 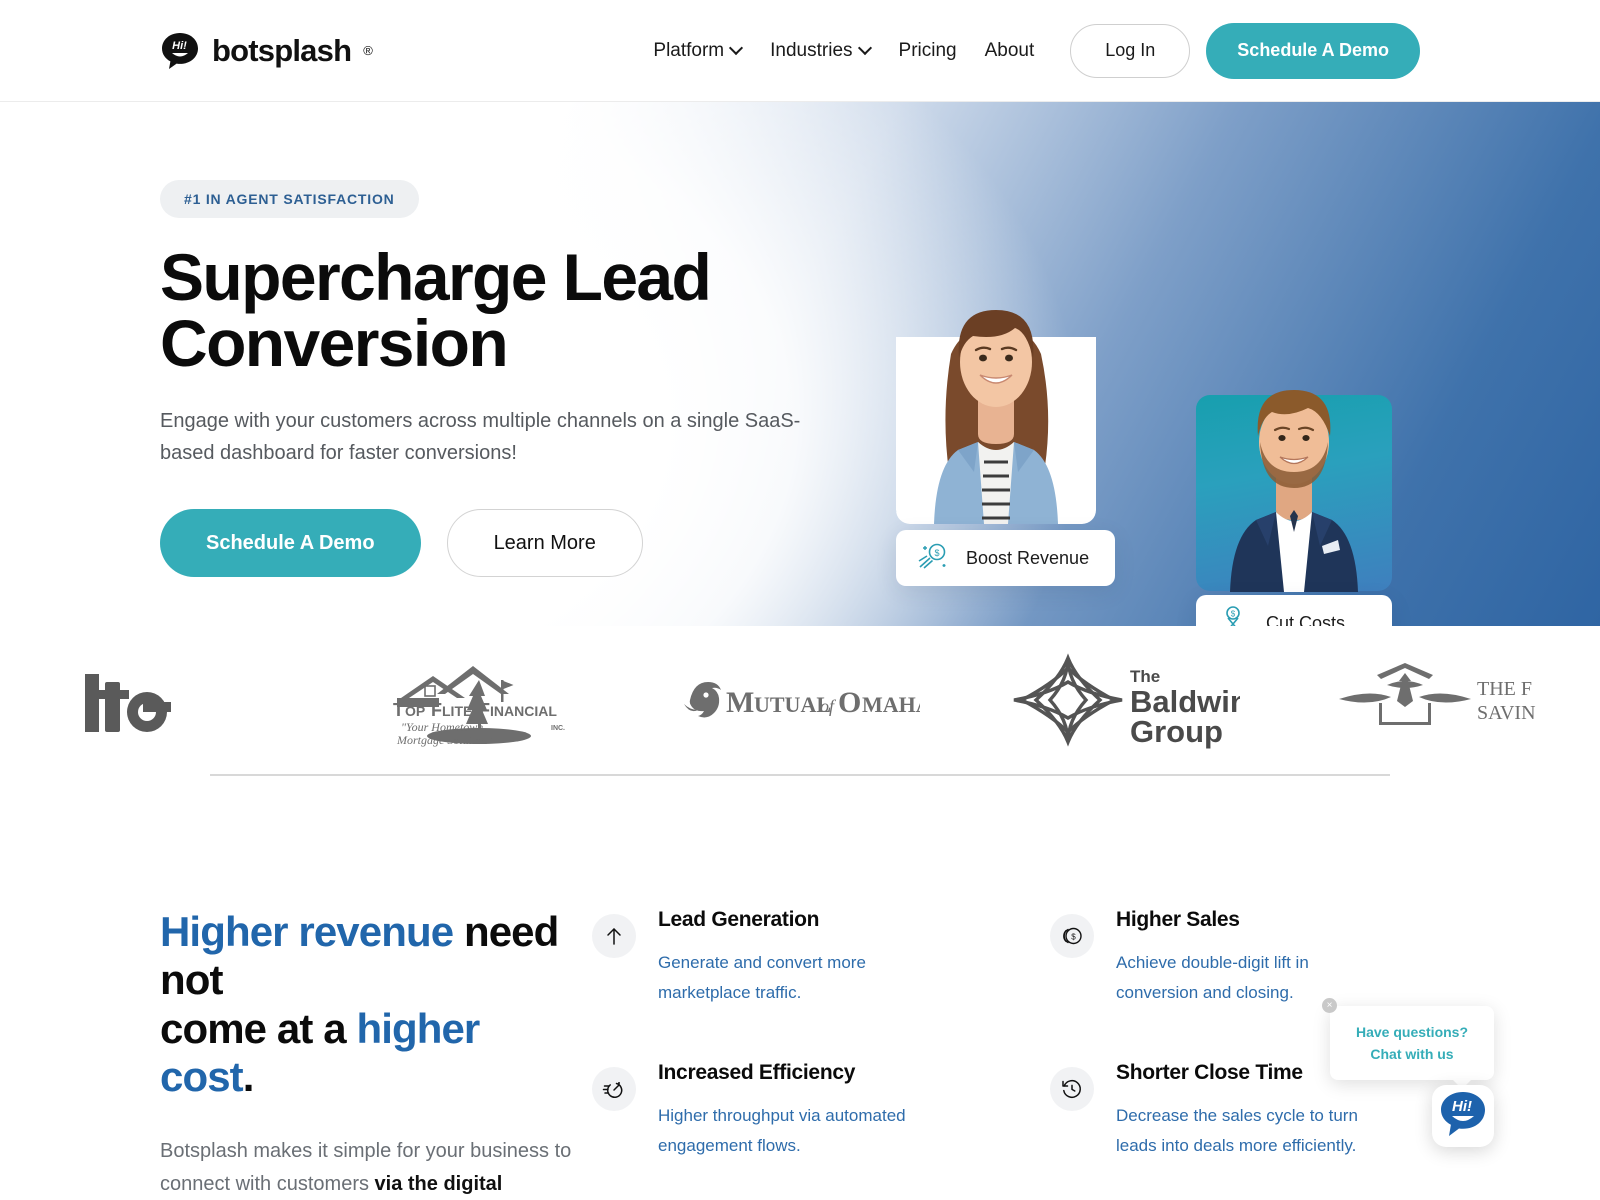 I want to click on logo-eagle-savings: THE F SAVIN, so click(x=1440, y=700).